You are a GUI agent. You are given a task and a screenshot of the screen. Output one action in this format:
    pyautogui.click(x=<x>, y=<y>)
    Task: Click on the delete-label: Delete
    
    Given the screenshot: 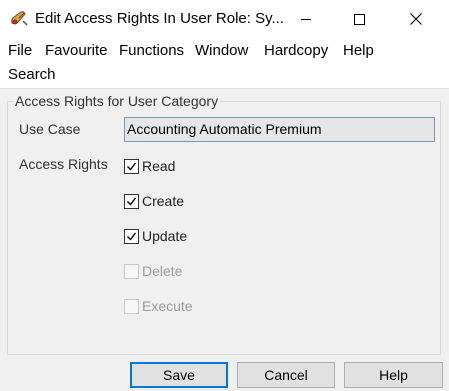 What is the action you would take?
    pyautogui.click(x=162, y=271)
    